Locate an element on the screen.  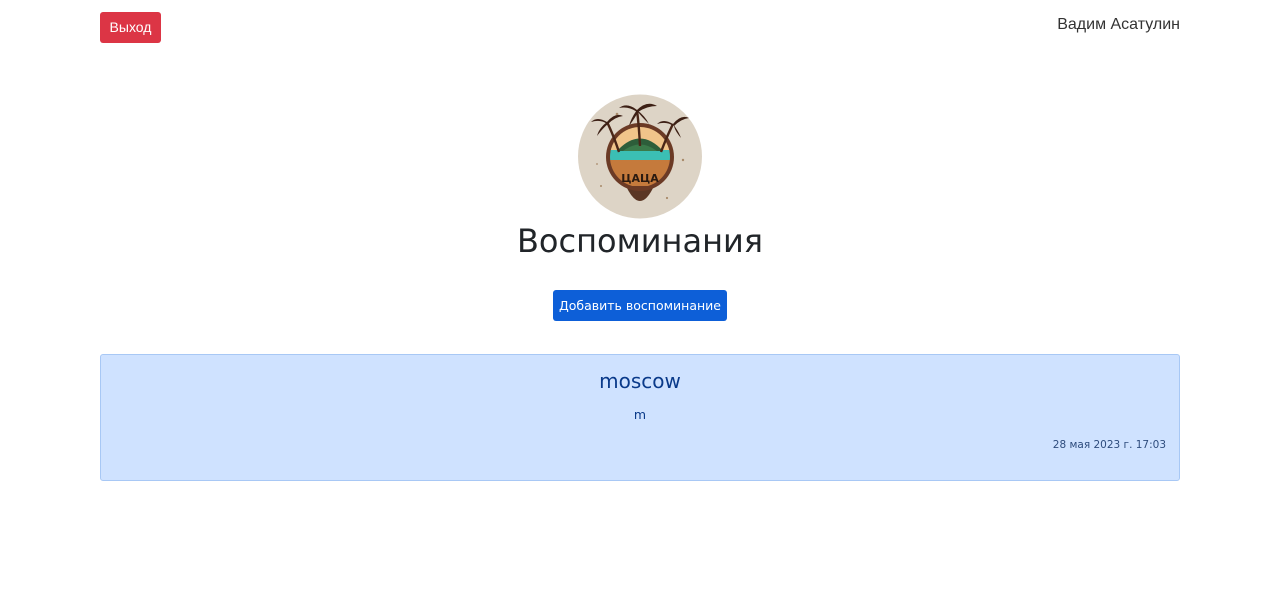
page-title: Воспоминания is located at coordinates (640, 241).